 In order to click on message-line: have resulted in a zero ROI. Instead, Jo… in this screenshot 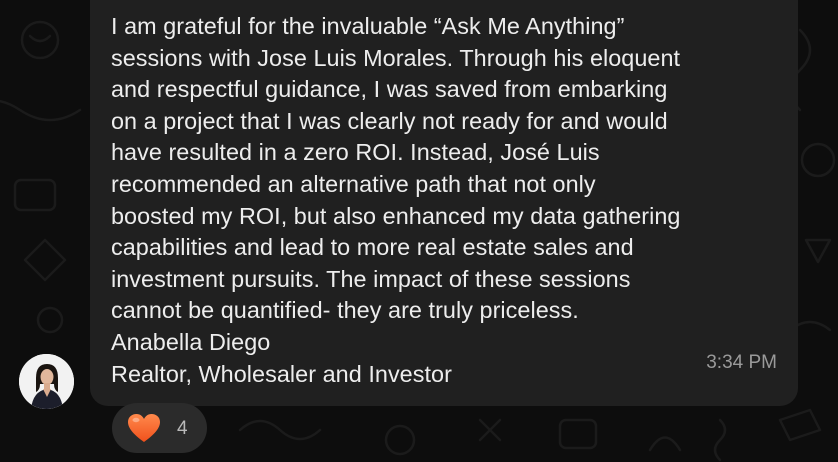, I will do `click(355, 152)`.